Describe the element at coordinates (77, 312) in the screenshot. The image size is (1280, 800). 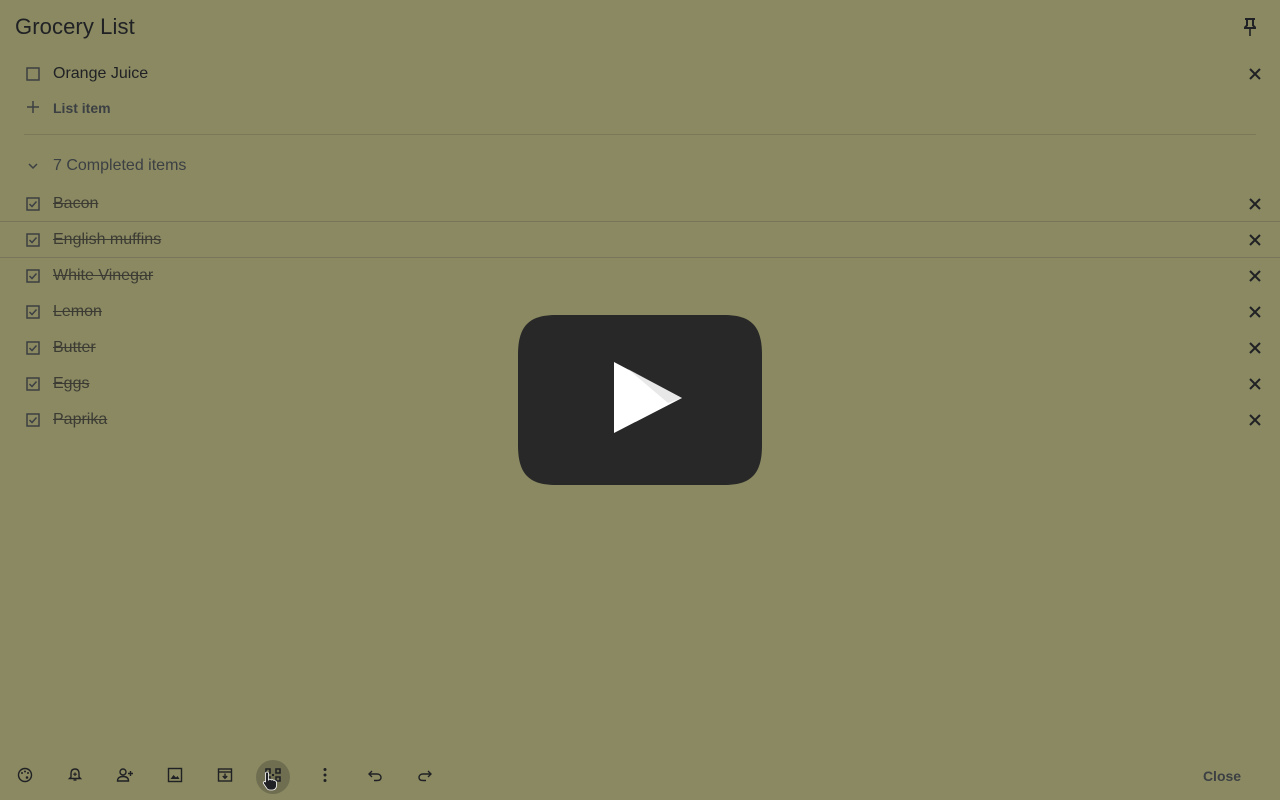
I see `completed-item-label: Lemon` at that location.